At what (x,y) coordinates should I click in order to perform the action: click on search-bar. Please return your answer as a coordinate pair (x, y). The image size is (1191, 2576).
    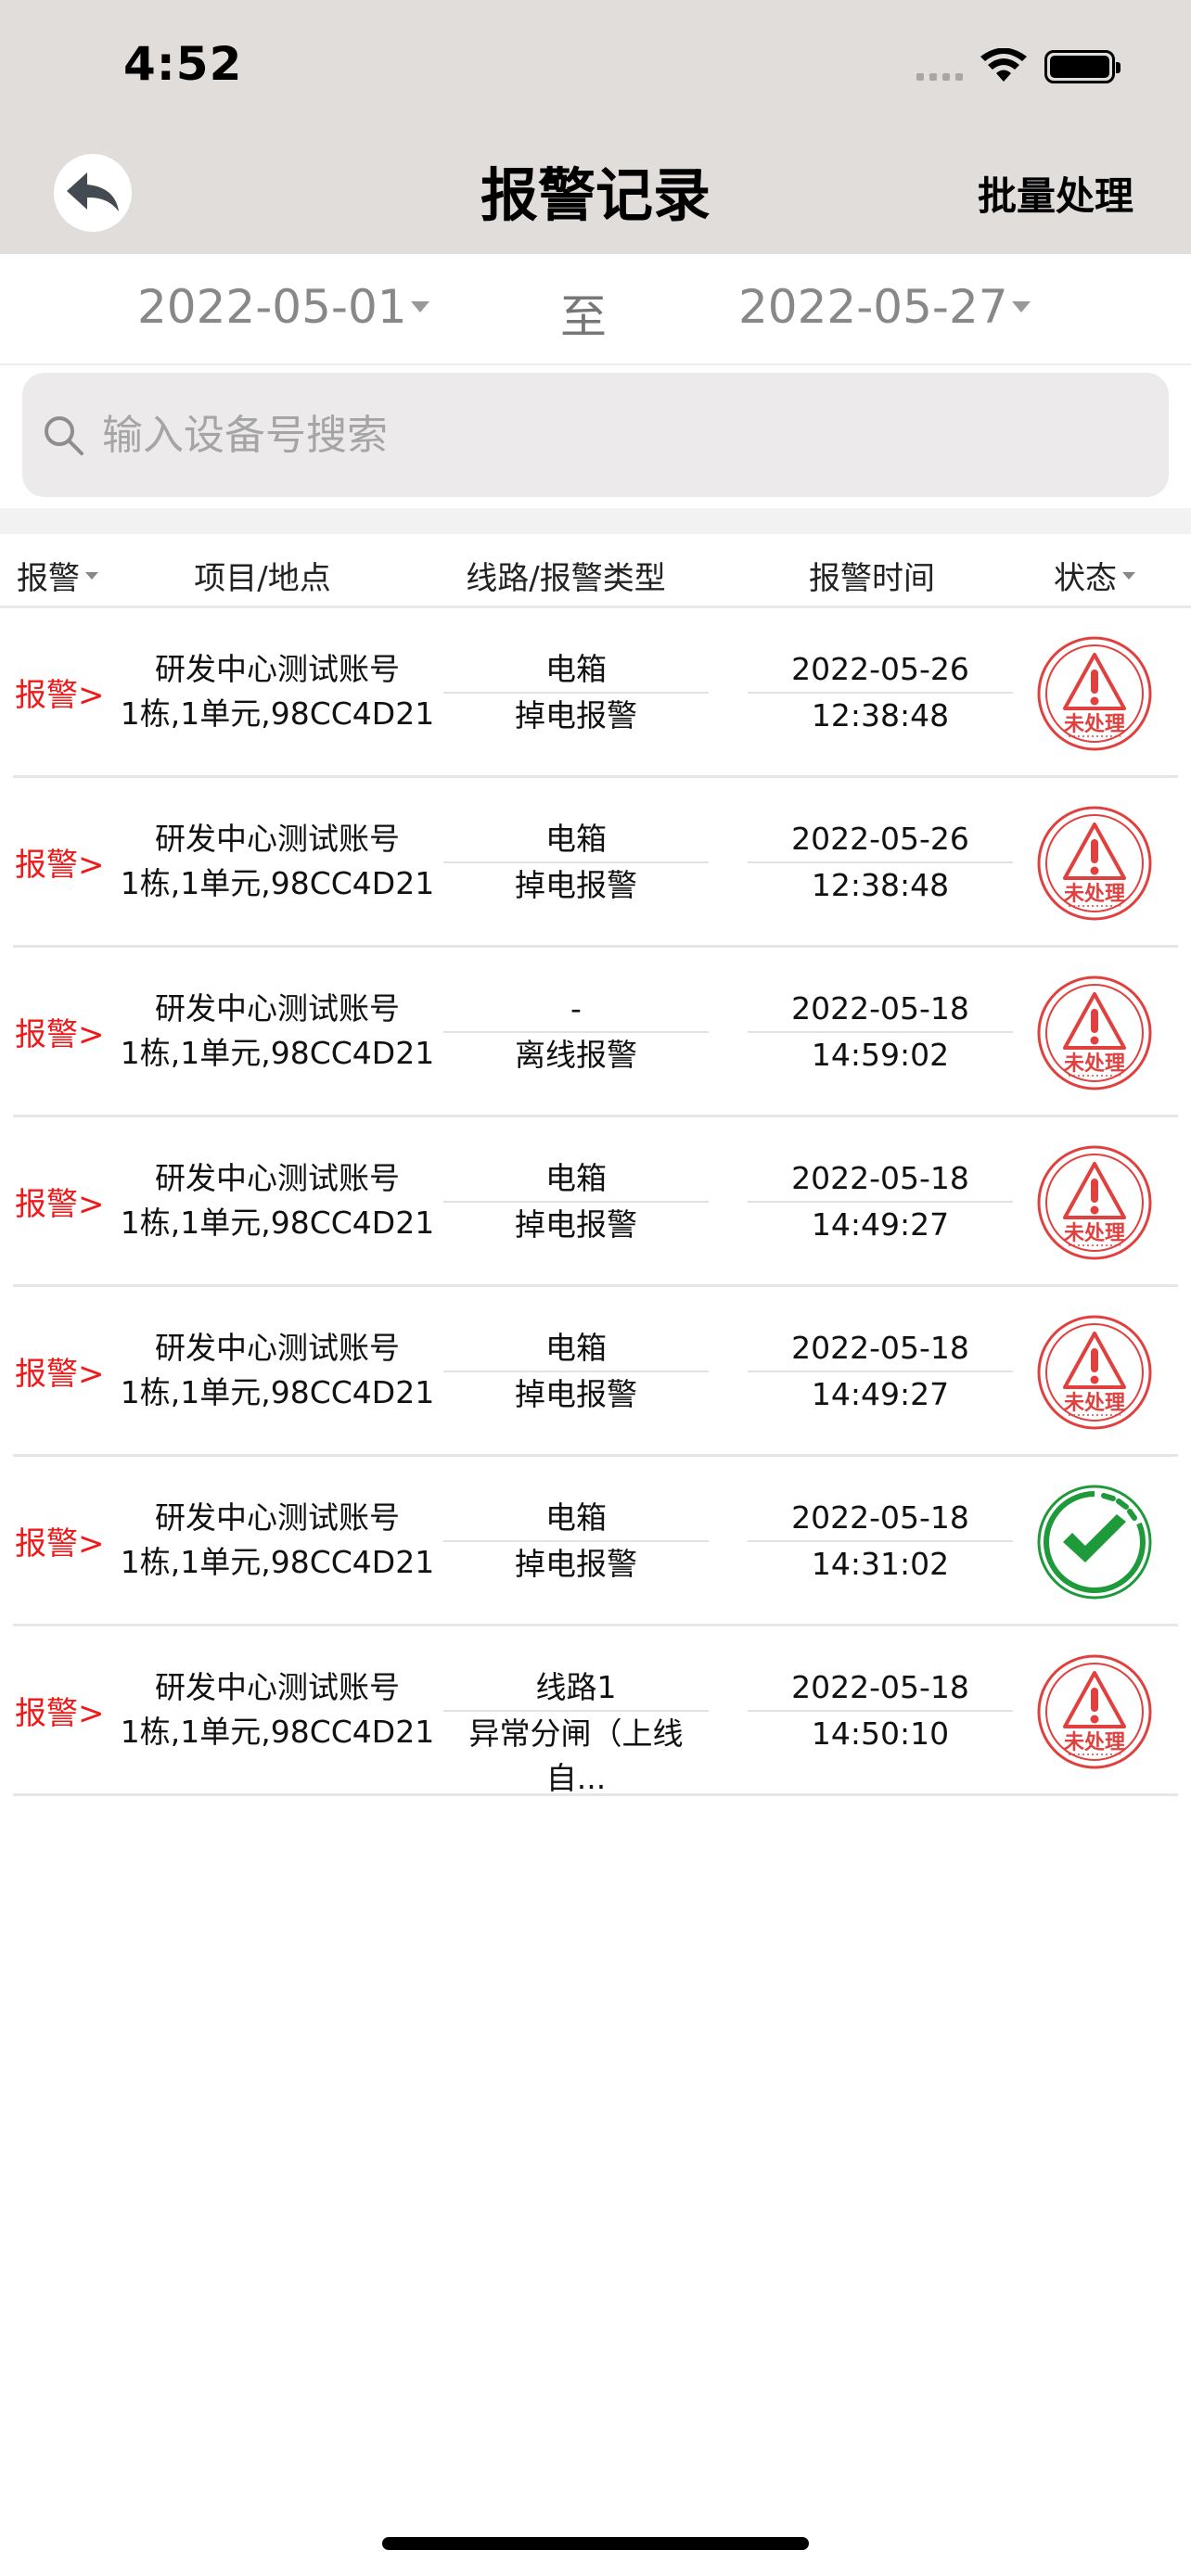
    Looking at the image, I should click on (595, 435).